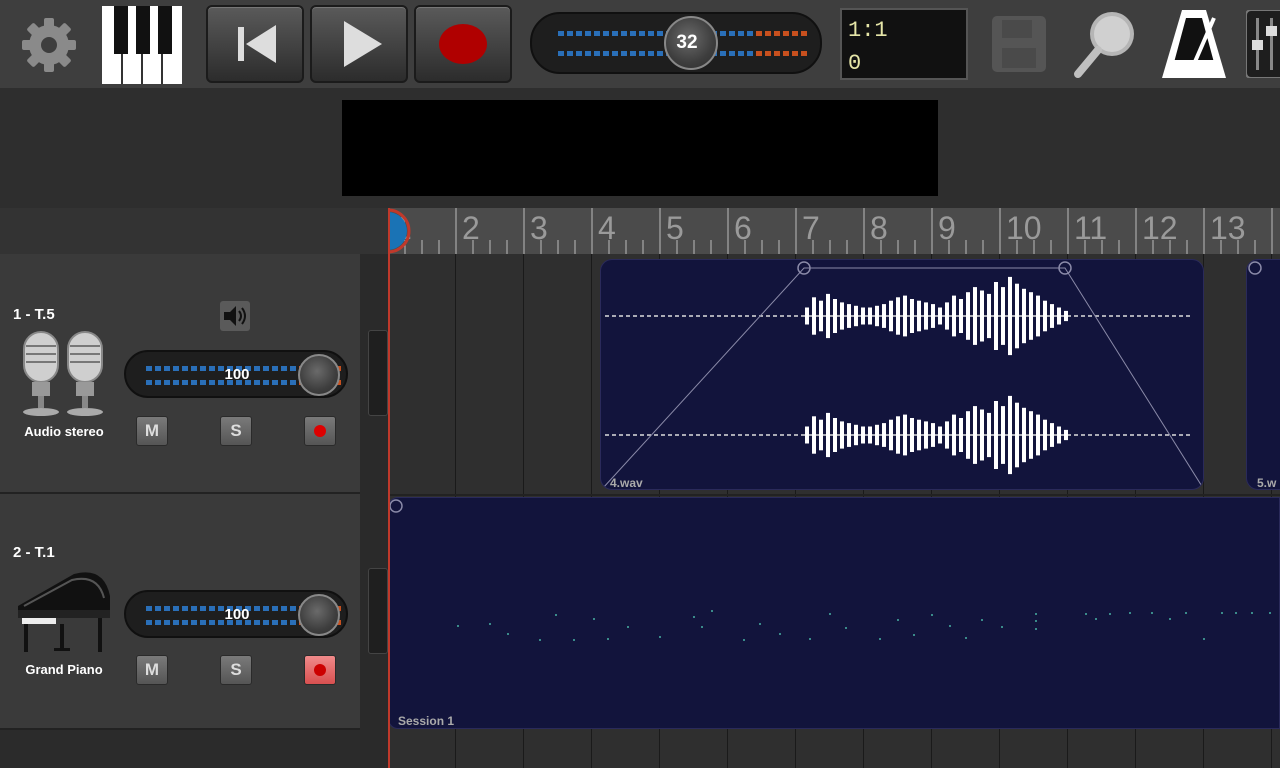 The width and height of the screenshot is (1280, 768). I want to click on ruler-bar-label: 12, so click(1160, 228).